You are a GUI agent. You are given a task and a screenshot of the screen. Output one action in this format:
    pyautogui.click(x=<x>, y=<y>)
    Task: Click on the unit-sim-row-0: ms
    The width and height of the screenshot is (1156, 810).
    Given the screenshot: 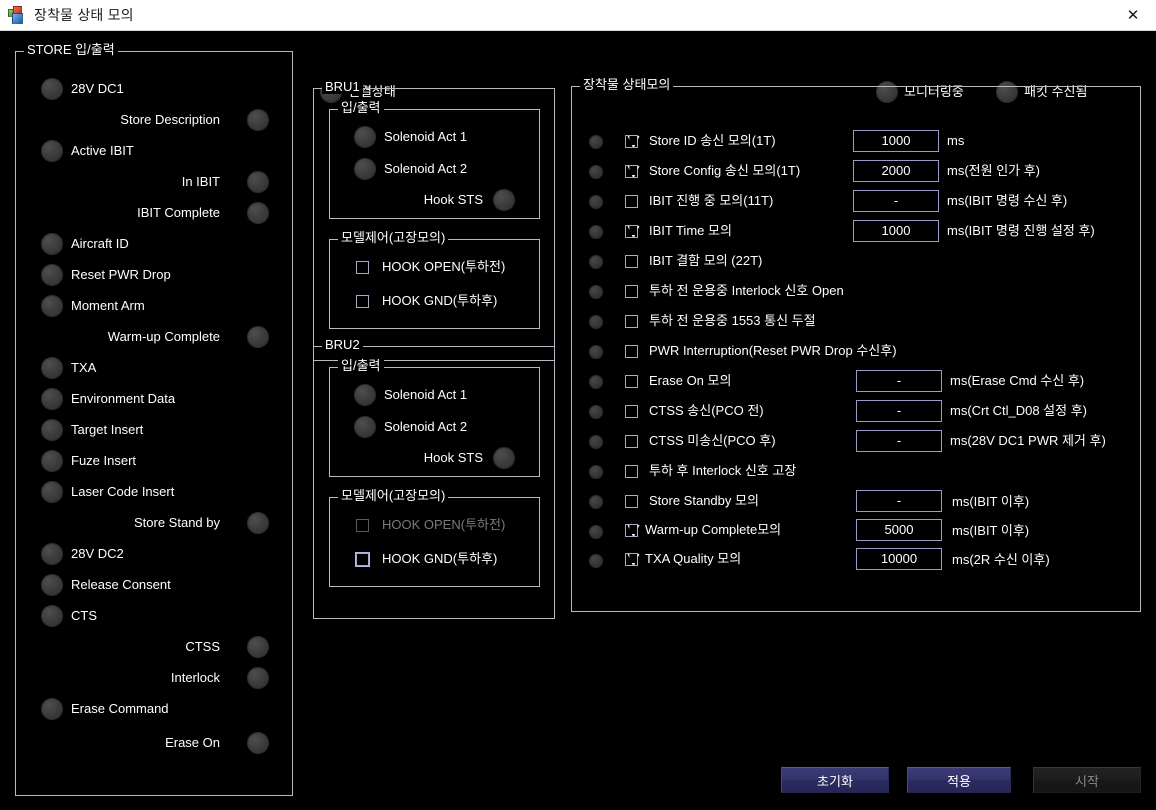 What is the action you would take?
    pyautogui.click(x=956, y=140)
    